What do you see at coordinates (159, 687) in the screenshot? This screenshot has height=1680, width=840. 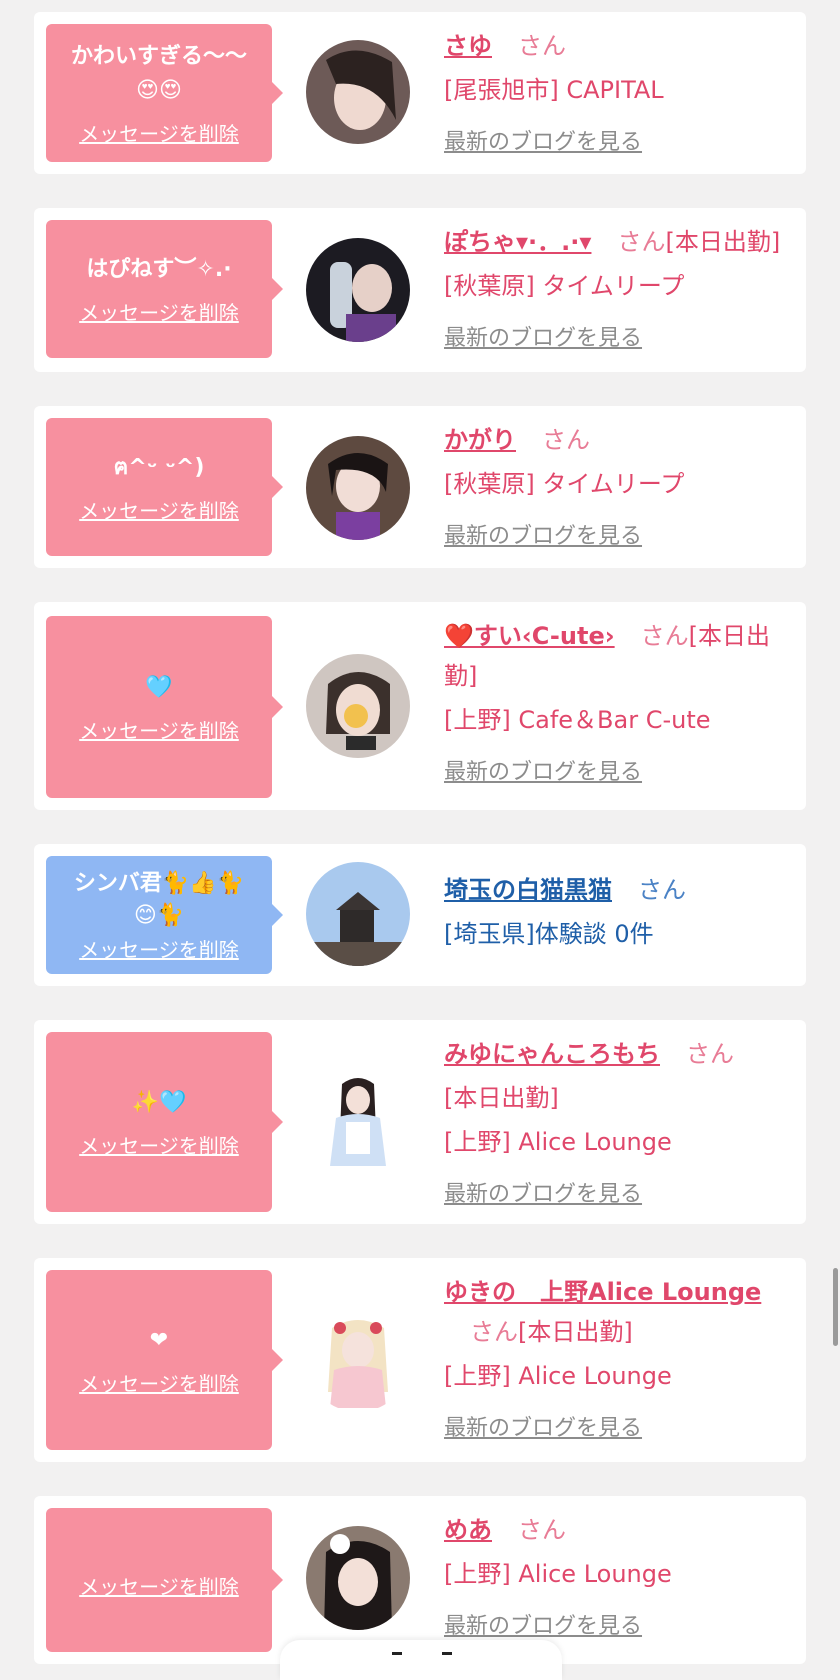 I see `message-text: 🩵` at bounding box center [159, 687].